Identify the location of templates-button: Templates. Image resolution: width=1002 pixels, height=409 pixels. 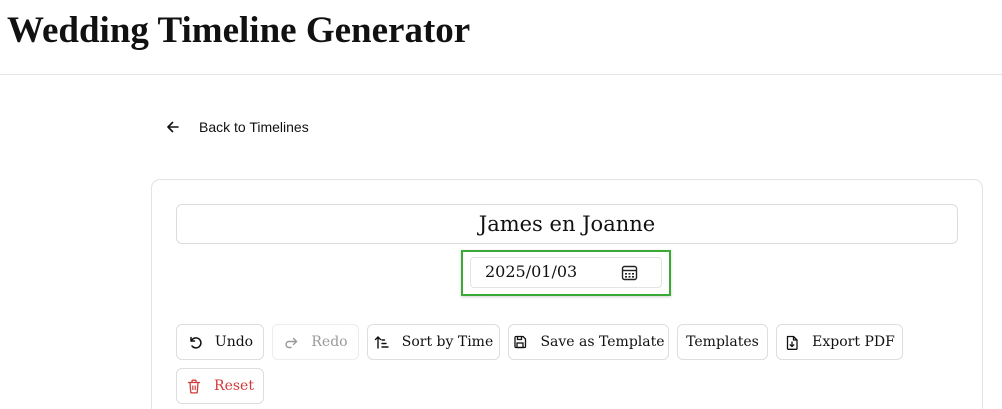
(722, 342).